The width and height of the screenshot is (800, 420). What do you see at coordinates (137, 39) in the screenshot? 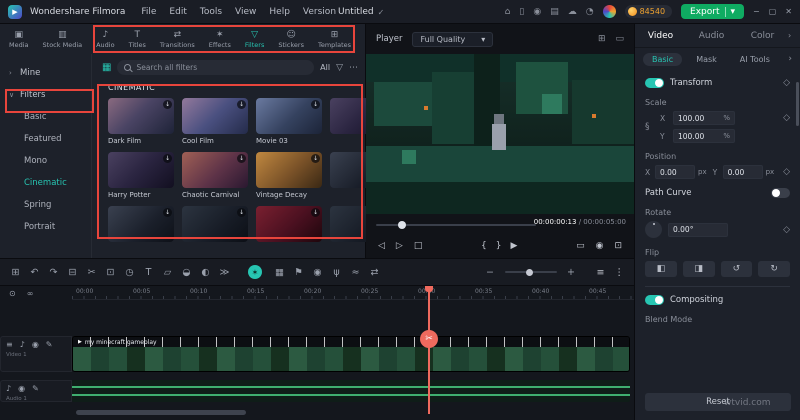
I see `tab-titles: T Titles` at bounding box center [137, 39].